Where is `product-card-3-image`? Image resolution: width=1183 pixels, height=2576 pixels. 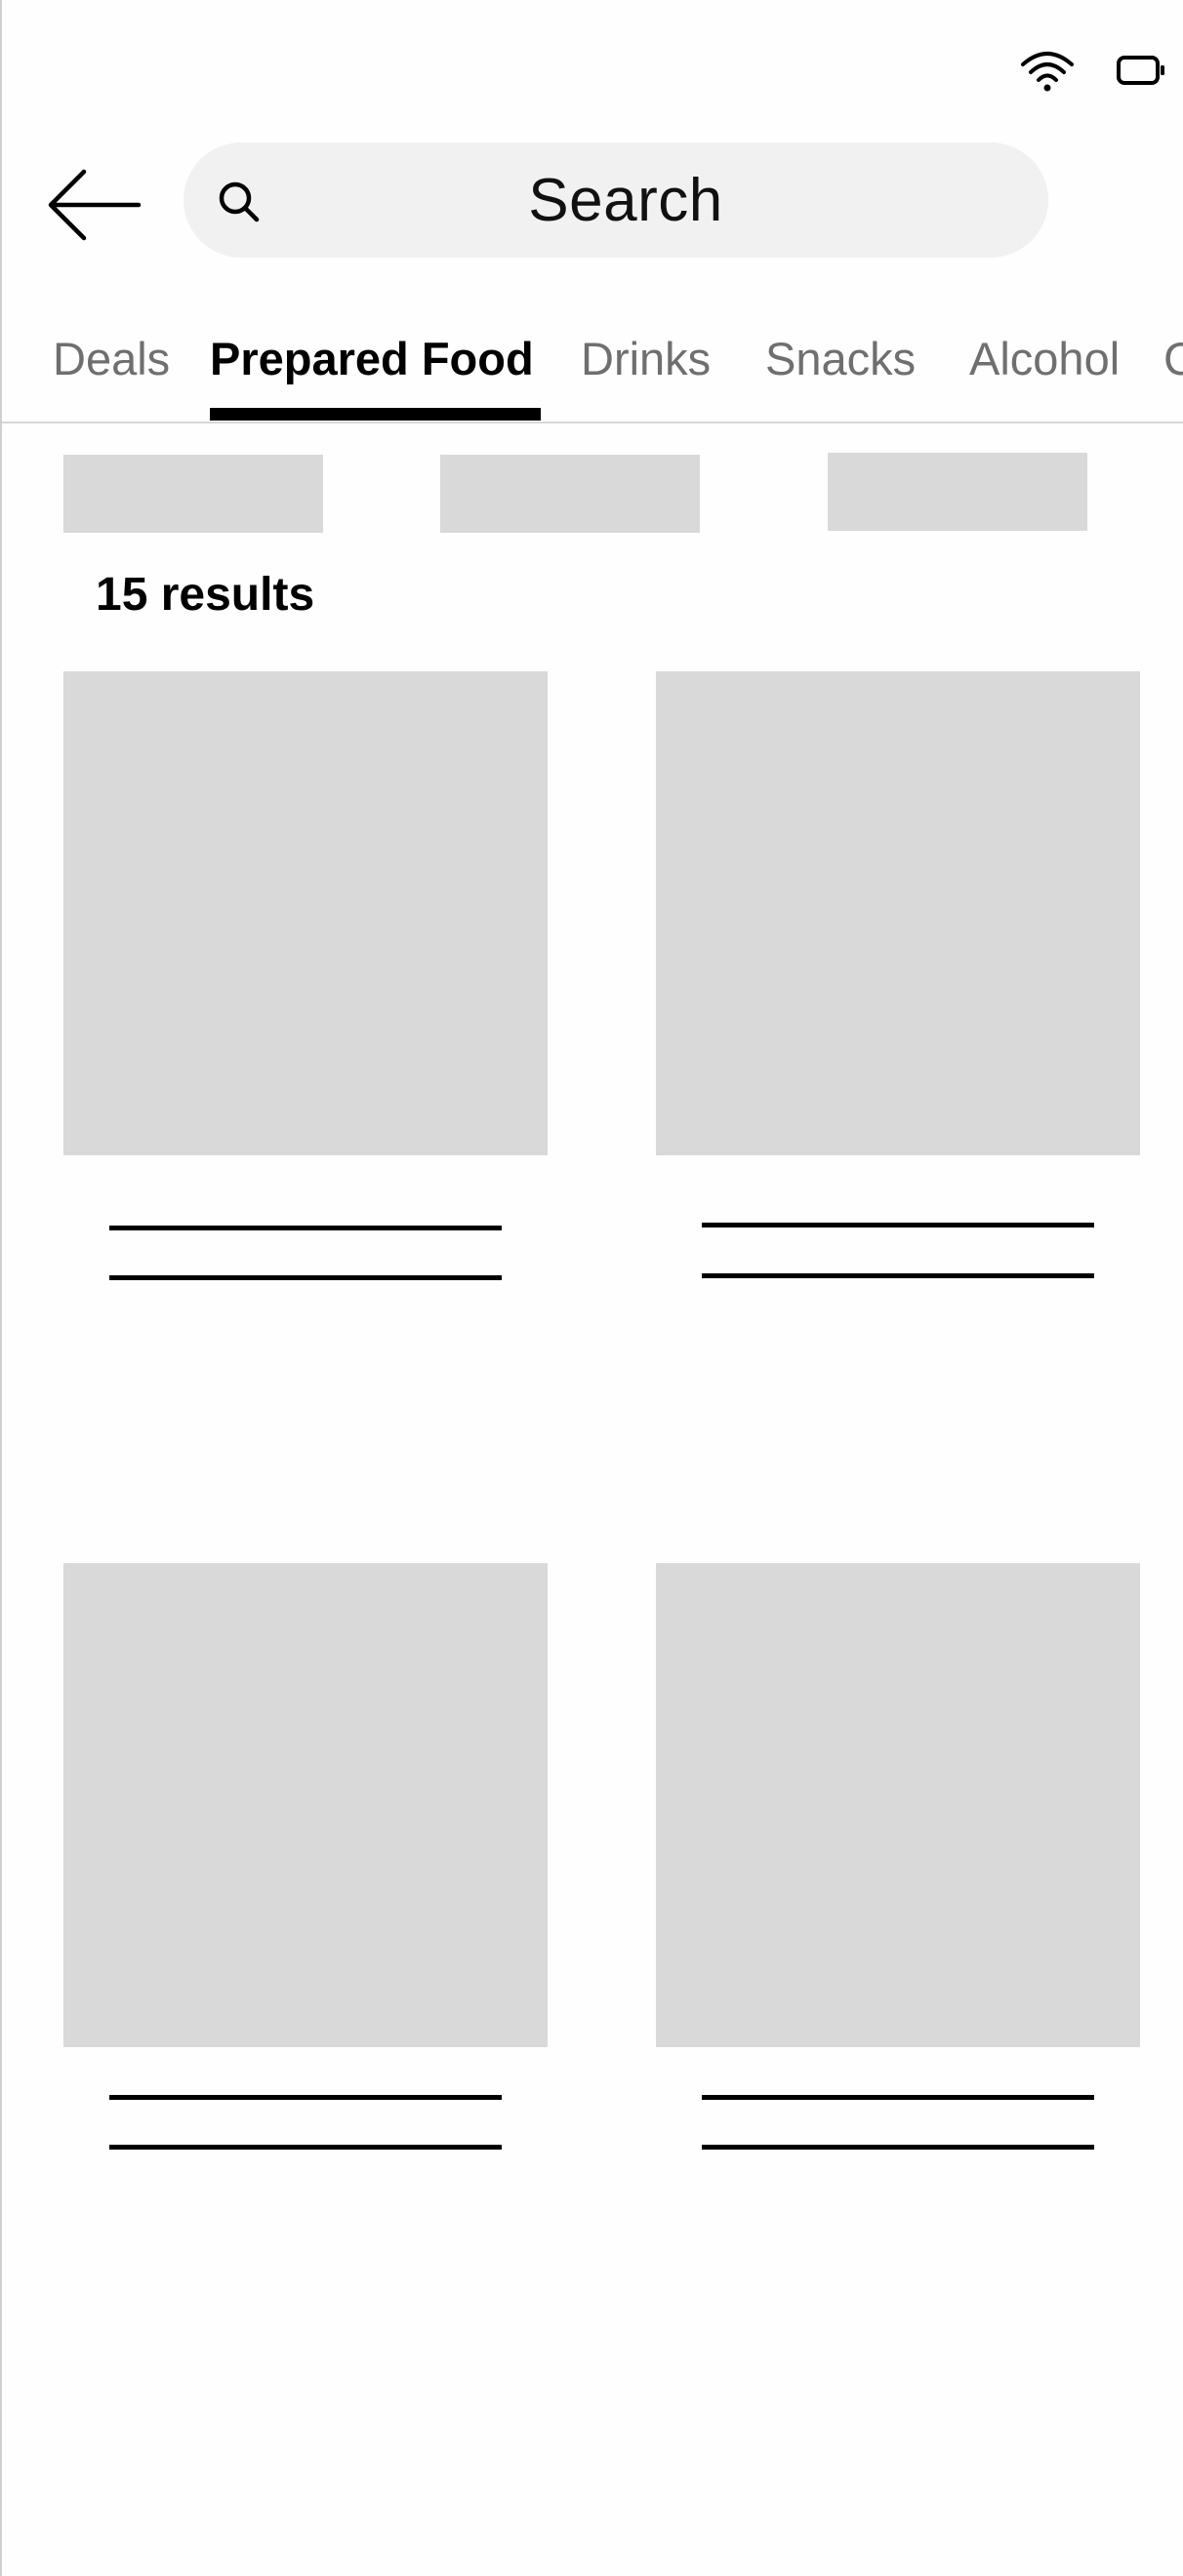 product-card-3-image is located at coordinates (305, 1805).